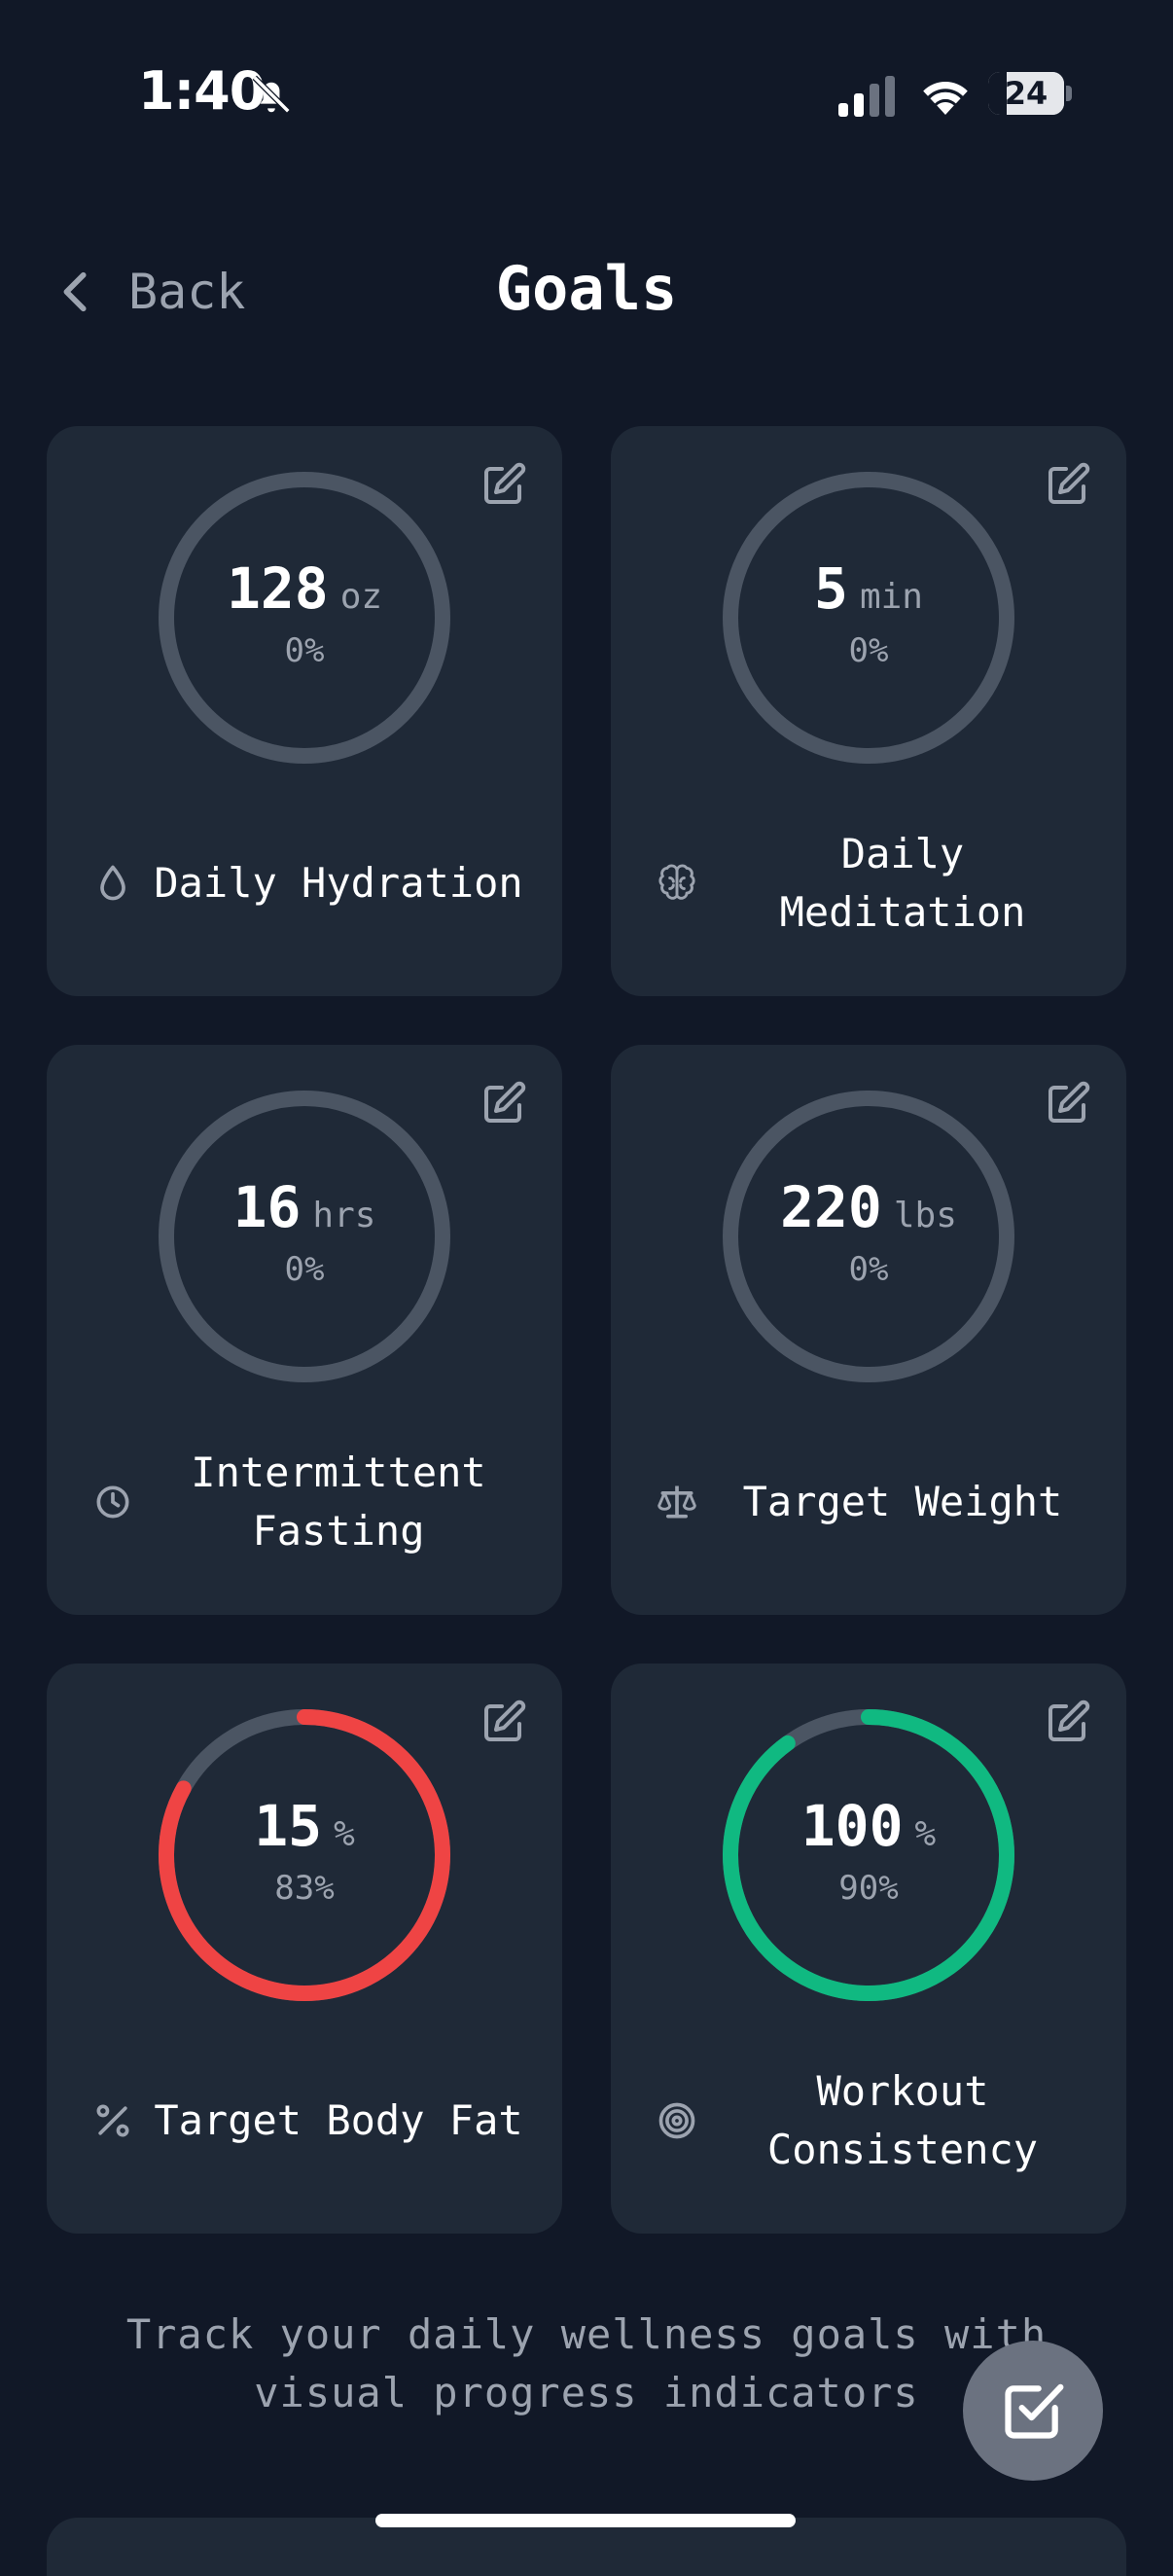 The image size is (1173, 2576). I want to click on goal-card: 16 hrs 0% Intermittent Fasting, so click(304, 1330).